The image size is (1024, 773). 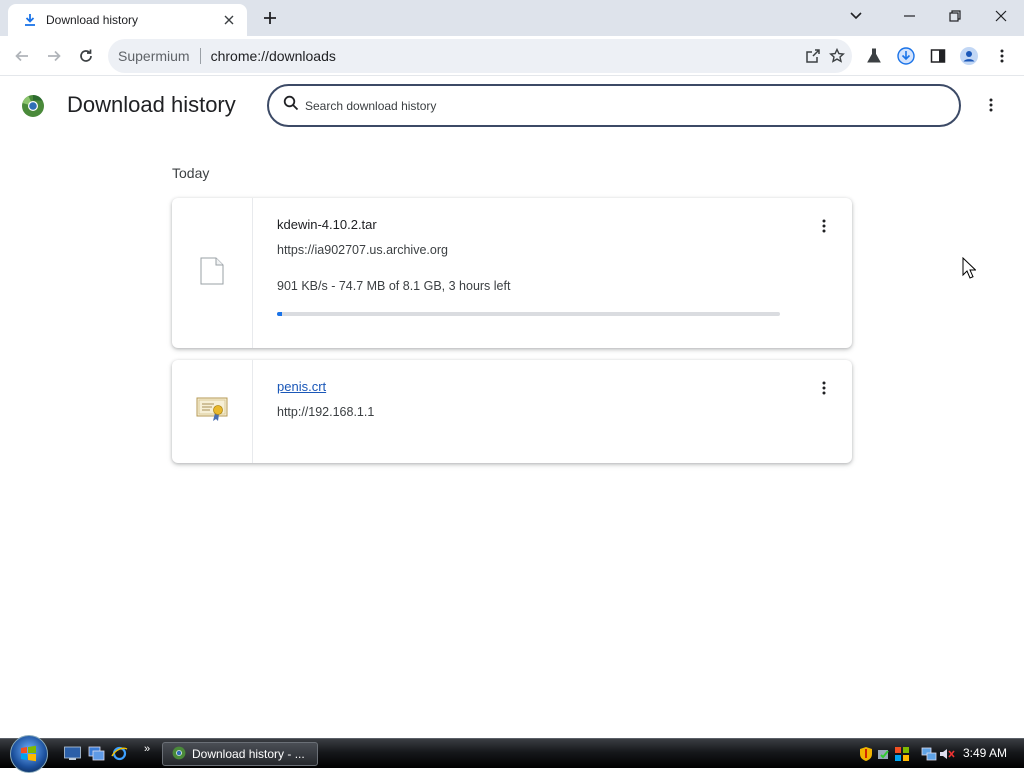 I want to click on tab-title: Download history, so click(x=92, y=20).